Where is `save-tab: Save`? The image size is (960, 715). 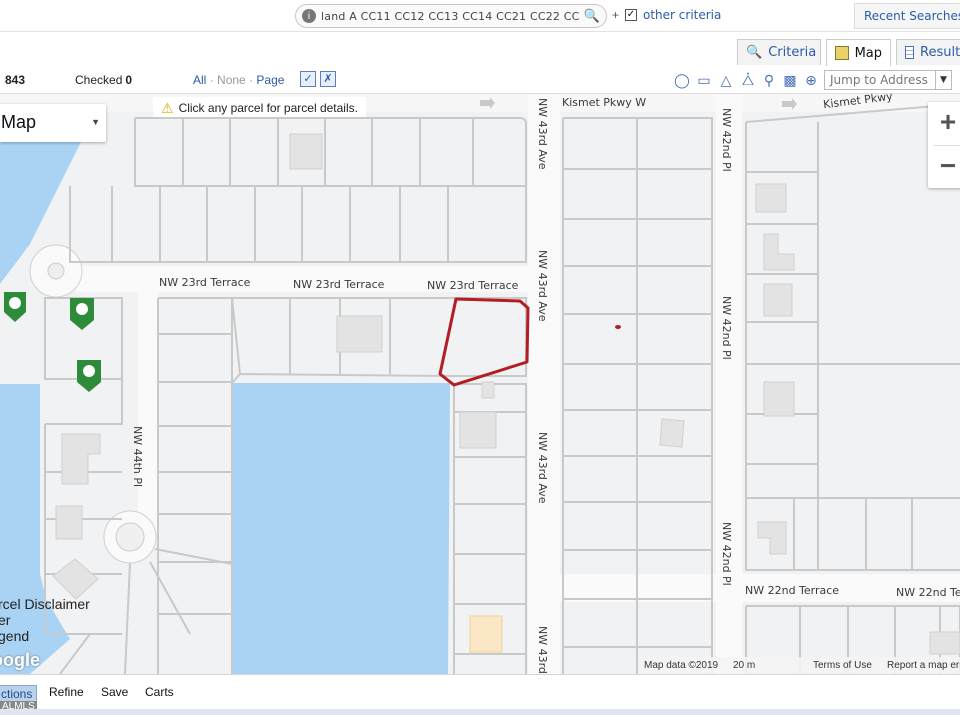 save-tab: Save is located at coordinates (114, 692).